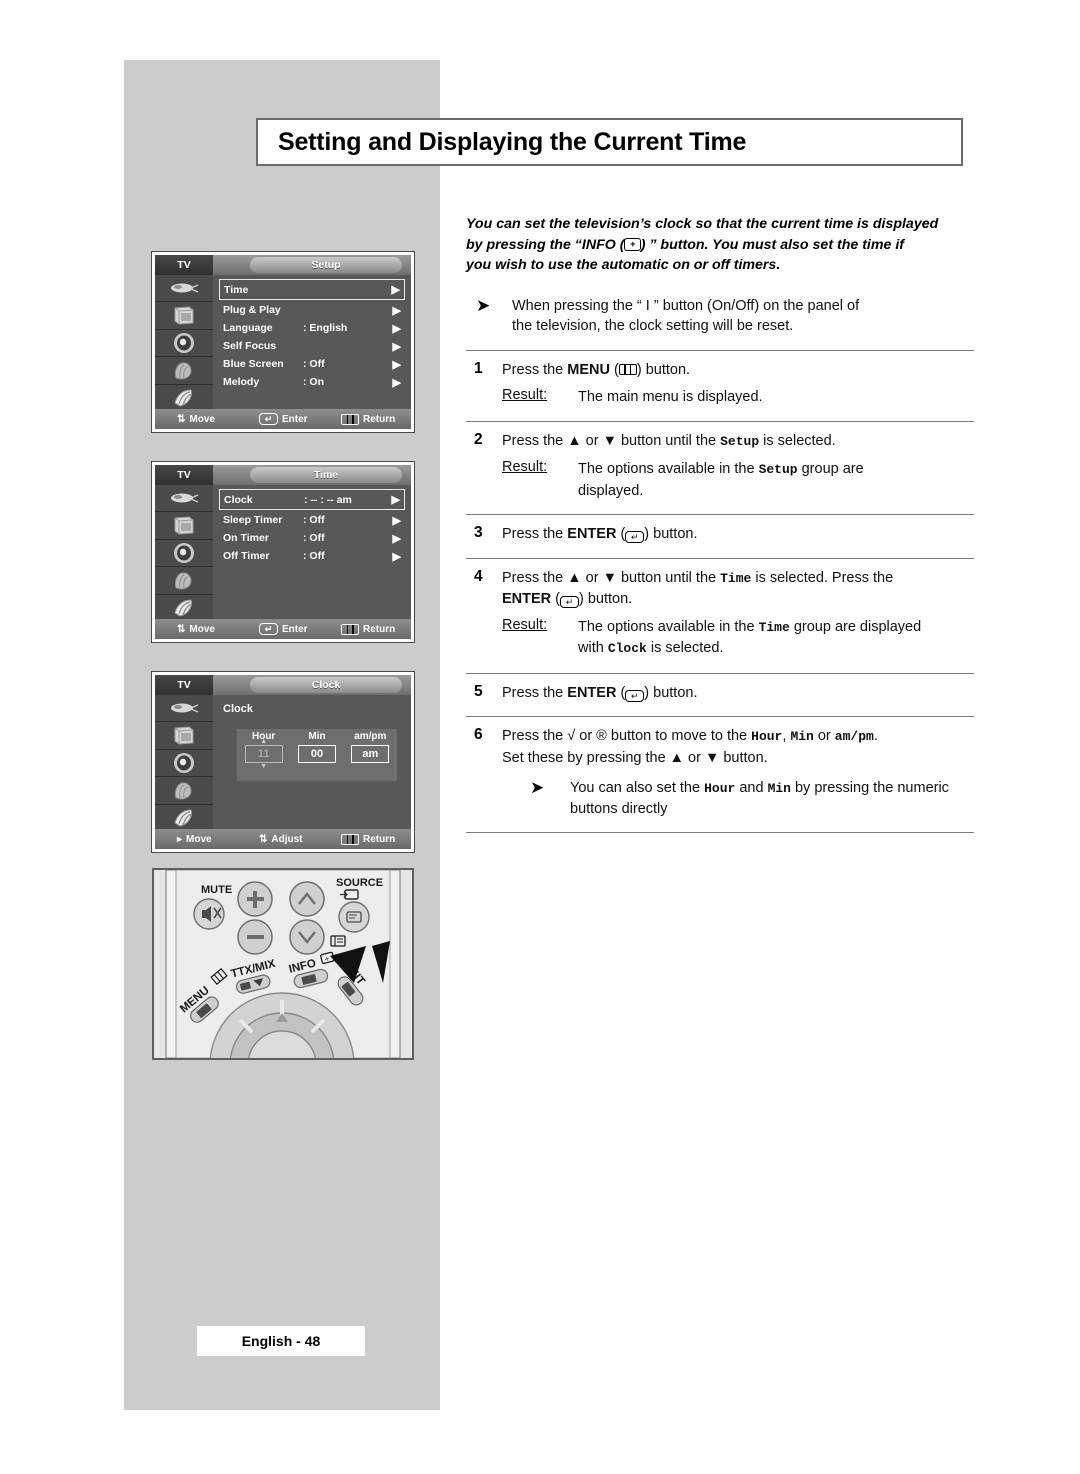 This screenshot has width=1080, height=1474. Describe the element at coordinates (263, 839) in the screenshot. I see `up-down-arrow-icon: ⇅` at that location.